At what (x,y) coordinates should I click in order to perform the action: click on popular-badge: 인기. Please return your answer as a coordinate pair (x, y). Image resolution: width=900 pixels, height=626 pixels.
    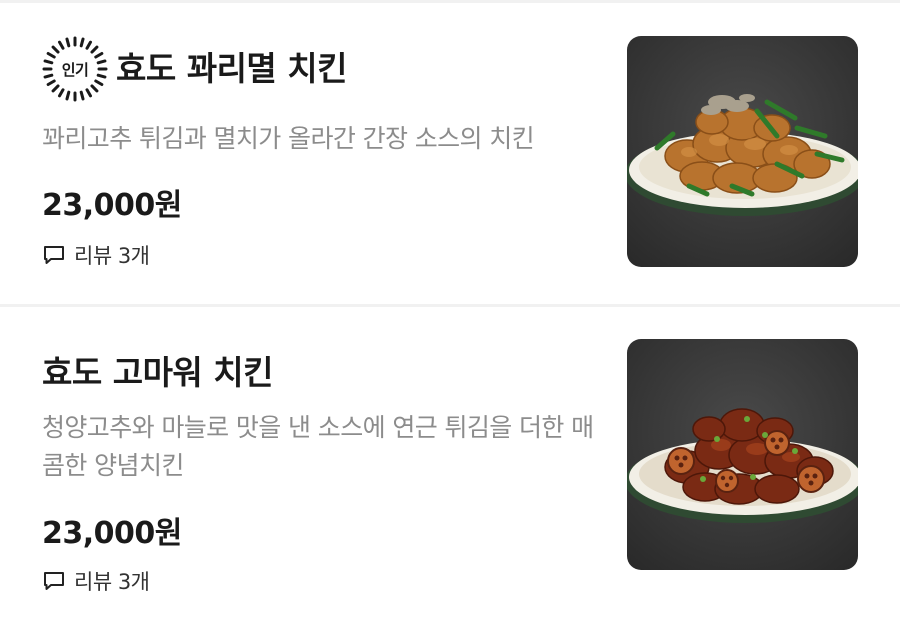
    Looking at the image, I should click on (75, 69).